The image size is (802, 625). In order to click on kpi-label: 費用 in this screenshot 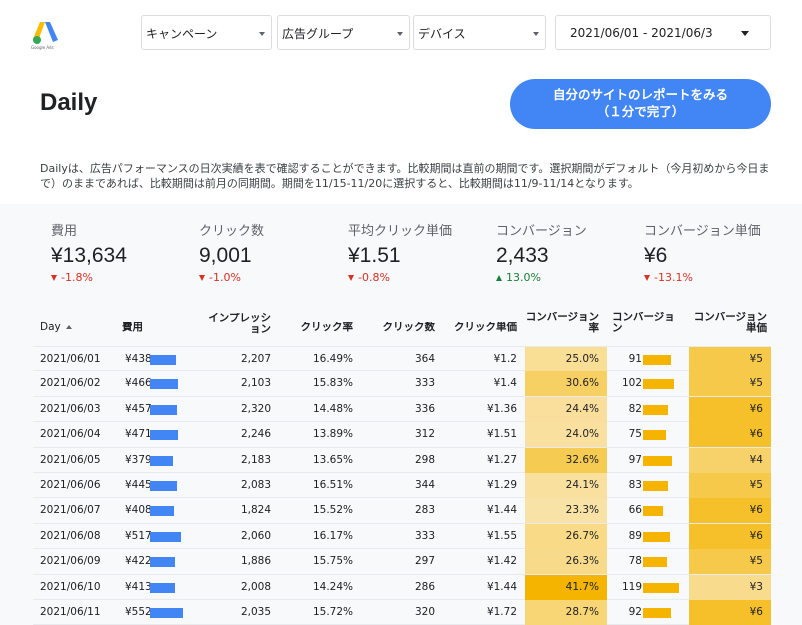, I will do `click(64, 231)`.